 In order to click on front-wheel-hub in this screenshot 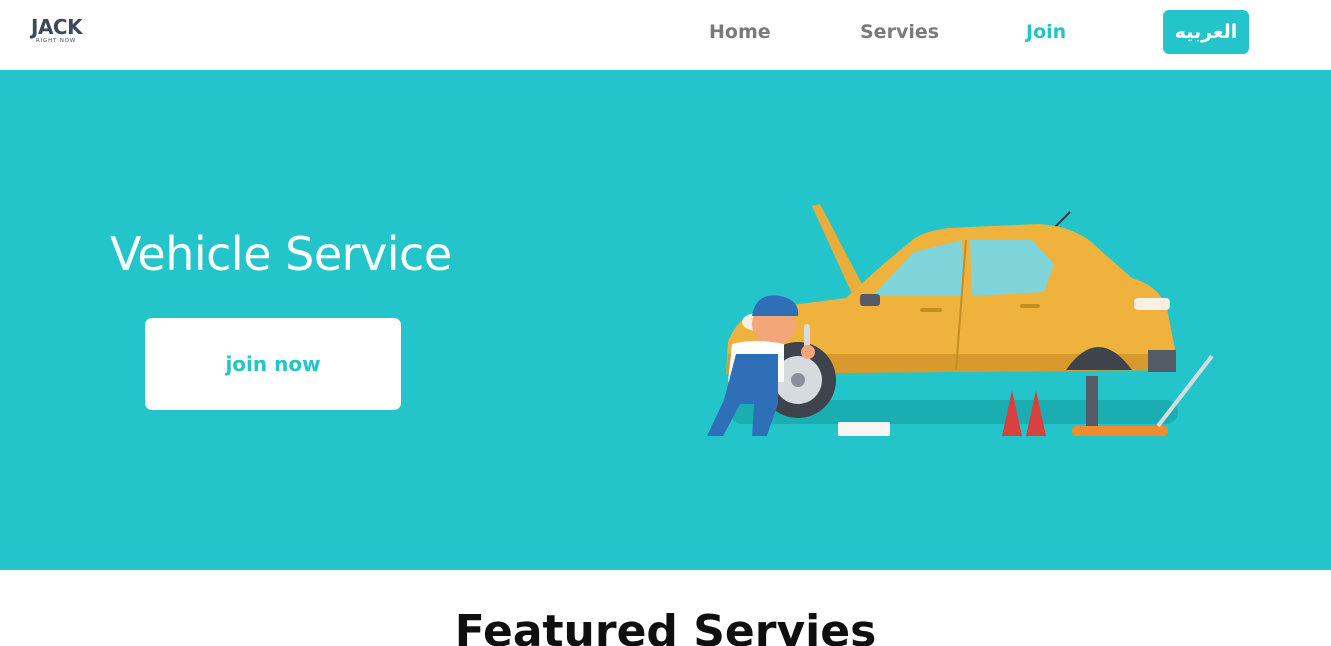, I will do `click(798, 380)`.